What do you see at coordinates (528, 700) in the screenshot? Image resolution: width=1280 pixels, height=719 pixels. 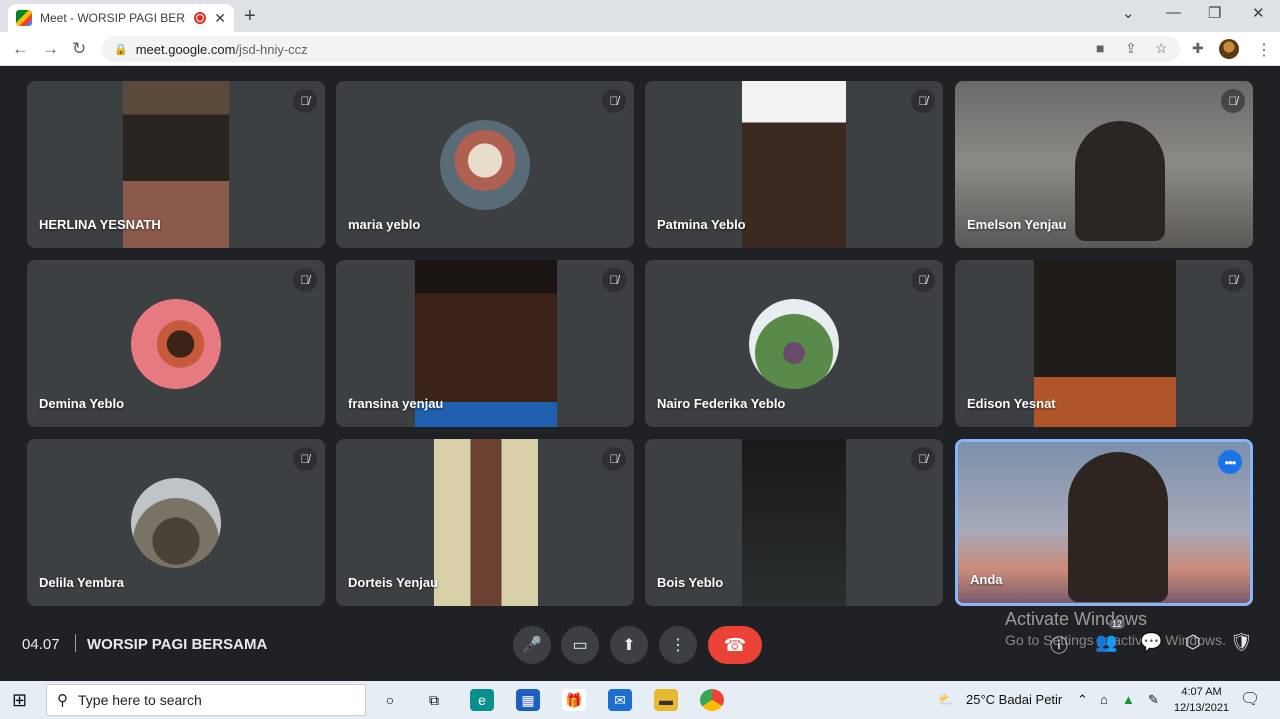 I see `store-icon: ▦` at bounding box center [528, 700].